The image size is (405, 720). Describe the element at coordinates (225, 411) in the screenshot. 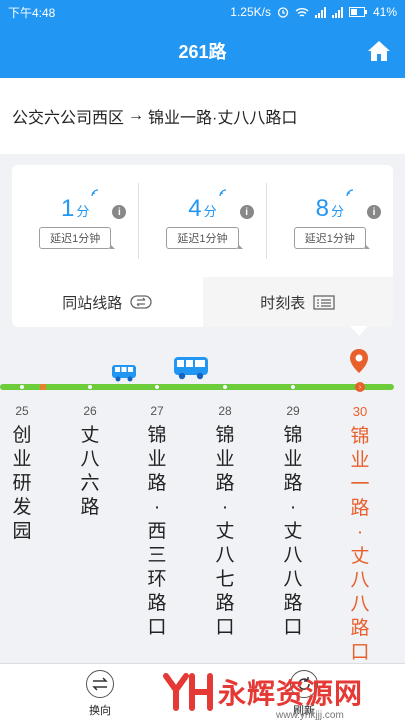

I see `station-number: 28` at that location.